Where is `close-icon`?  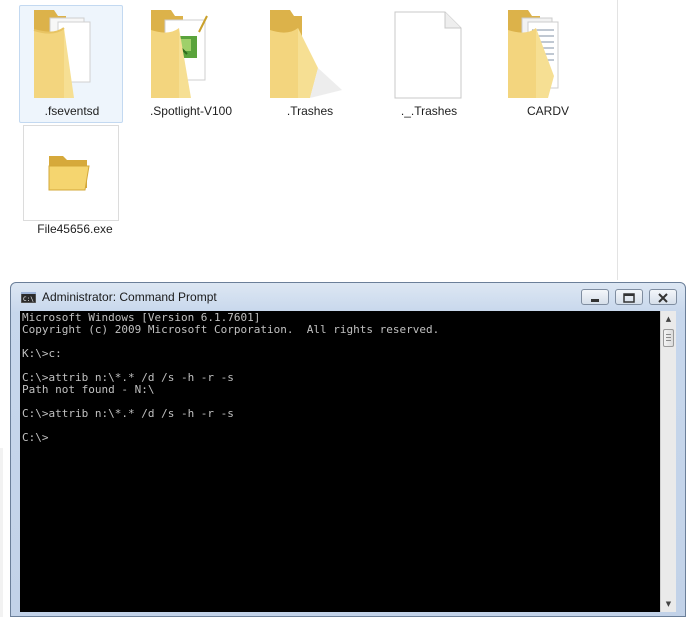 close-icon is located at coordinates (663, 298).